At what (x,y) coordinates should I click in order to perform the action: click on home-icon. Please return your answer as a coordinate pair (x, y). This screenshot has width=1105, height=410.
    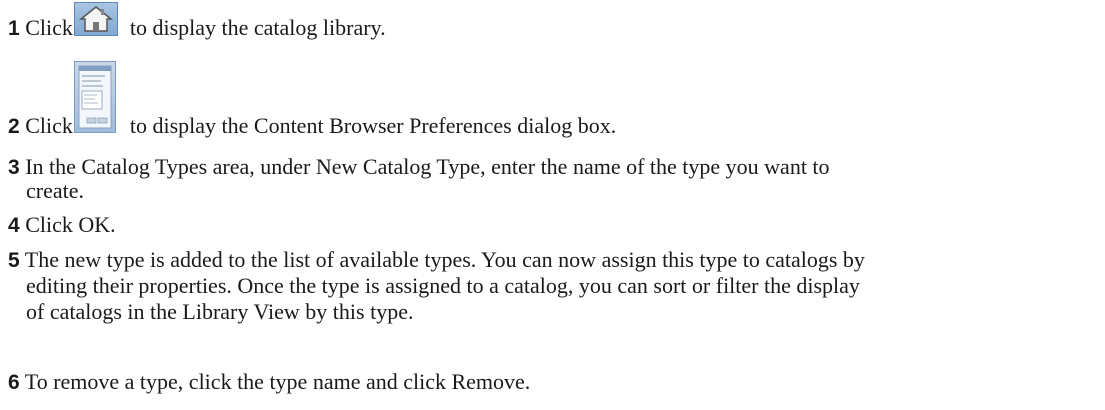
    Looking at the image, I should click on (96, 19).